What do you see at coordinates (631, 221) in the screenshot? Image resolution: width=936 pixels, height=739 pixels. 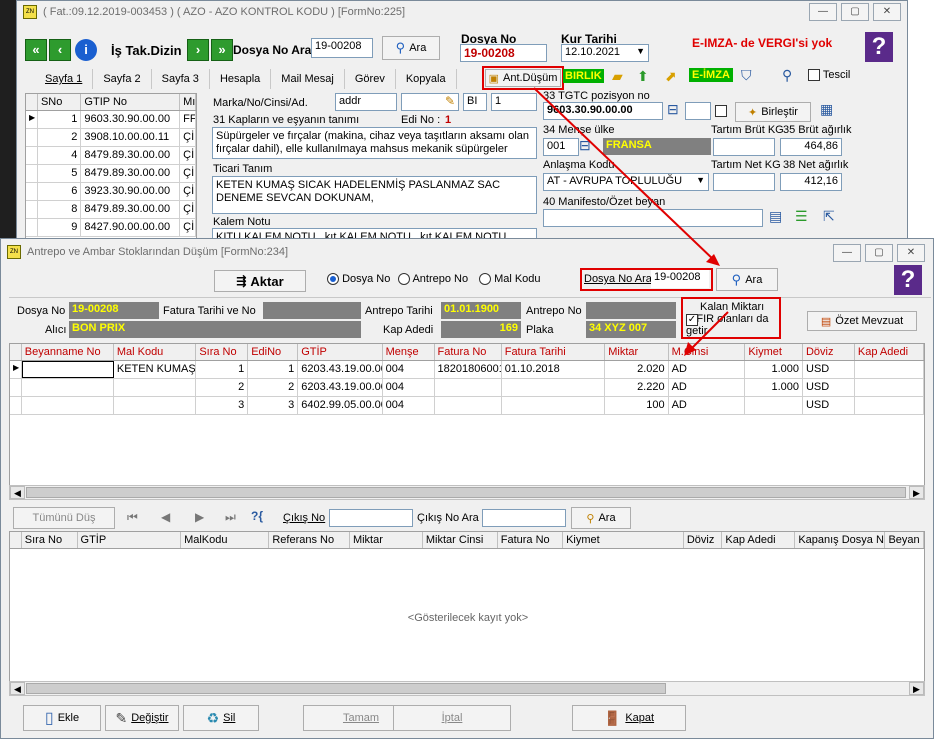 I see `annotation-arrow` at bounding box center [631, 221].